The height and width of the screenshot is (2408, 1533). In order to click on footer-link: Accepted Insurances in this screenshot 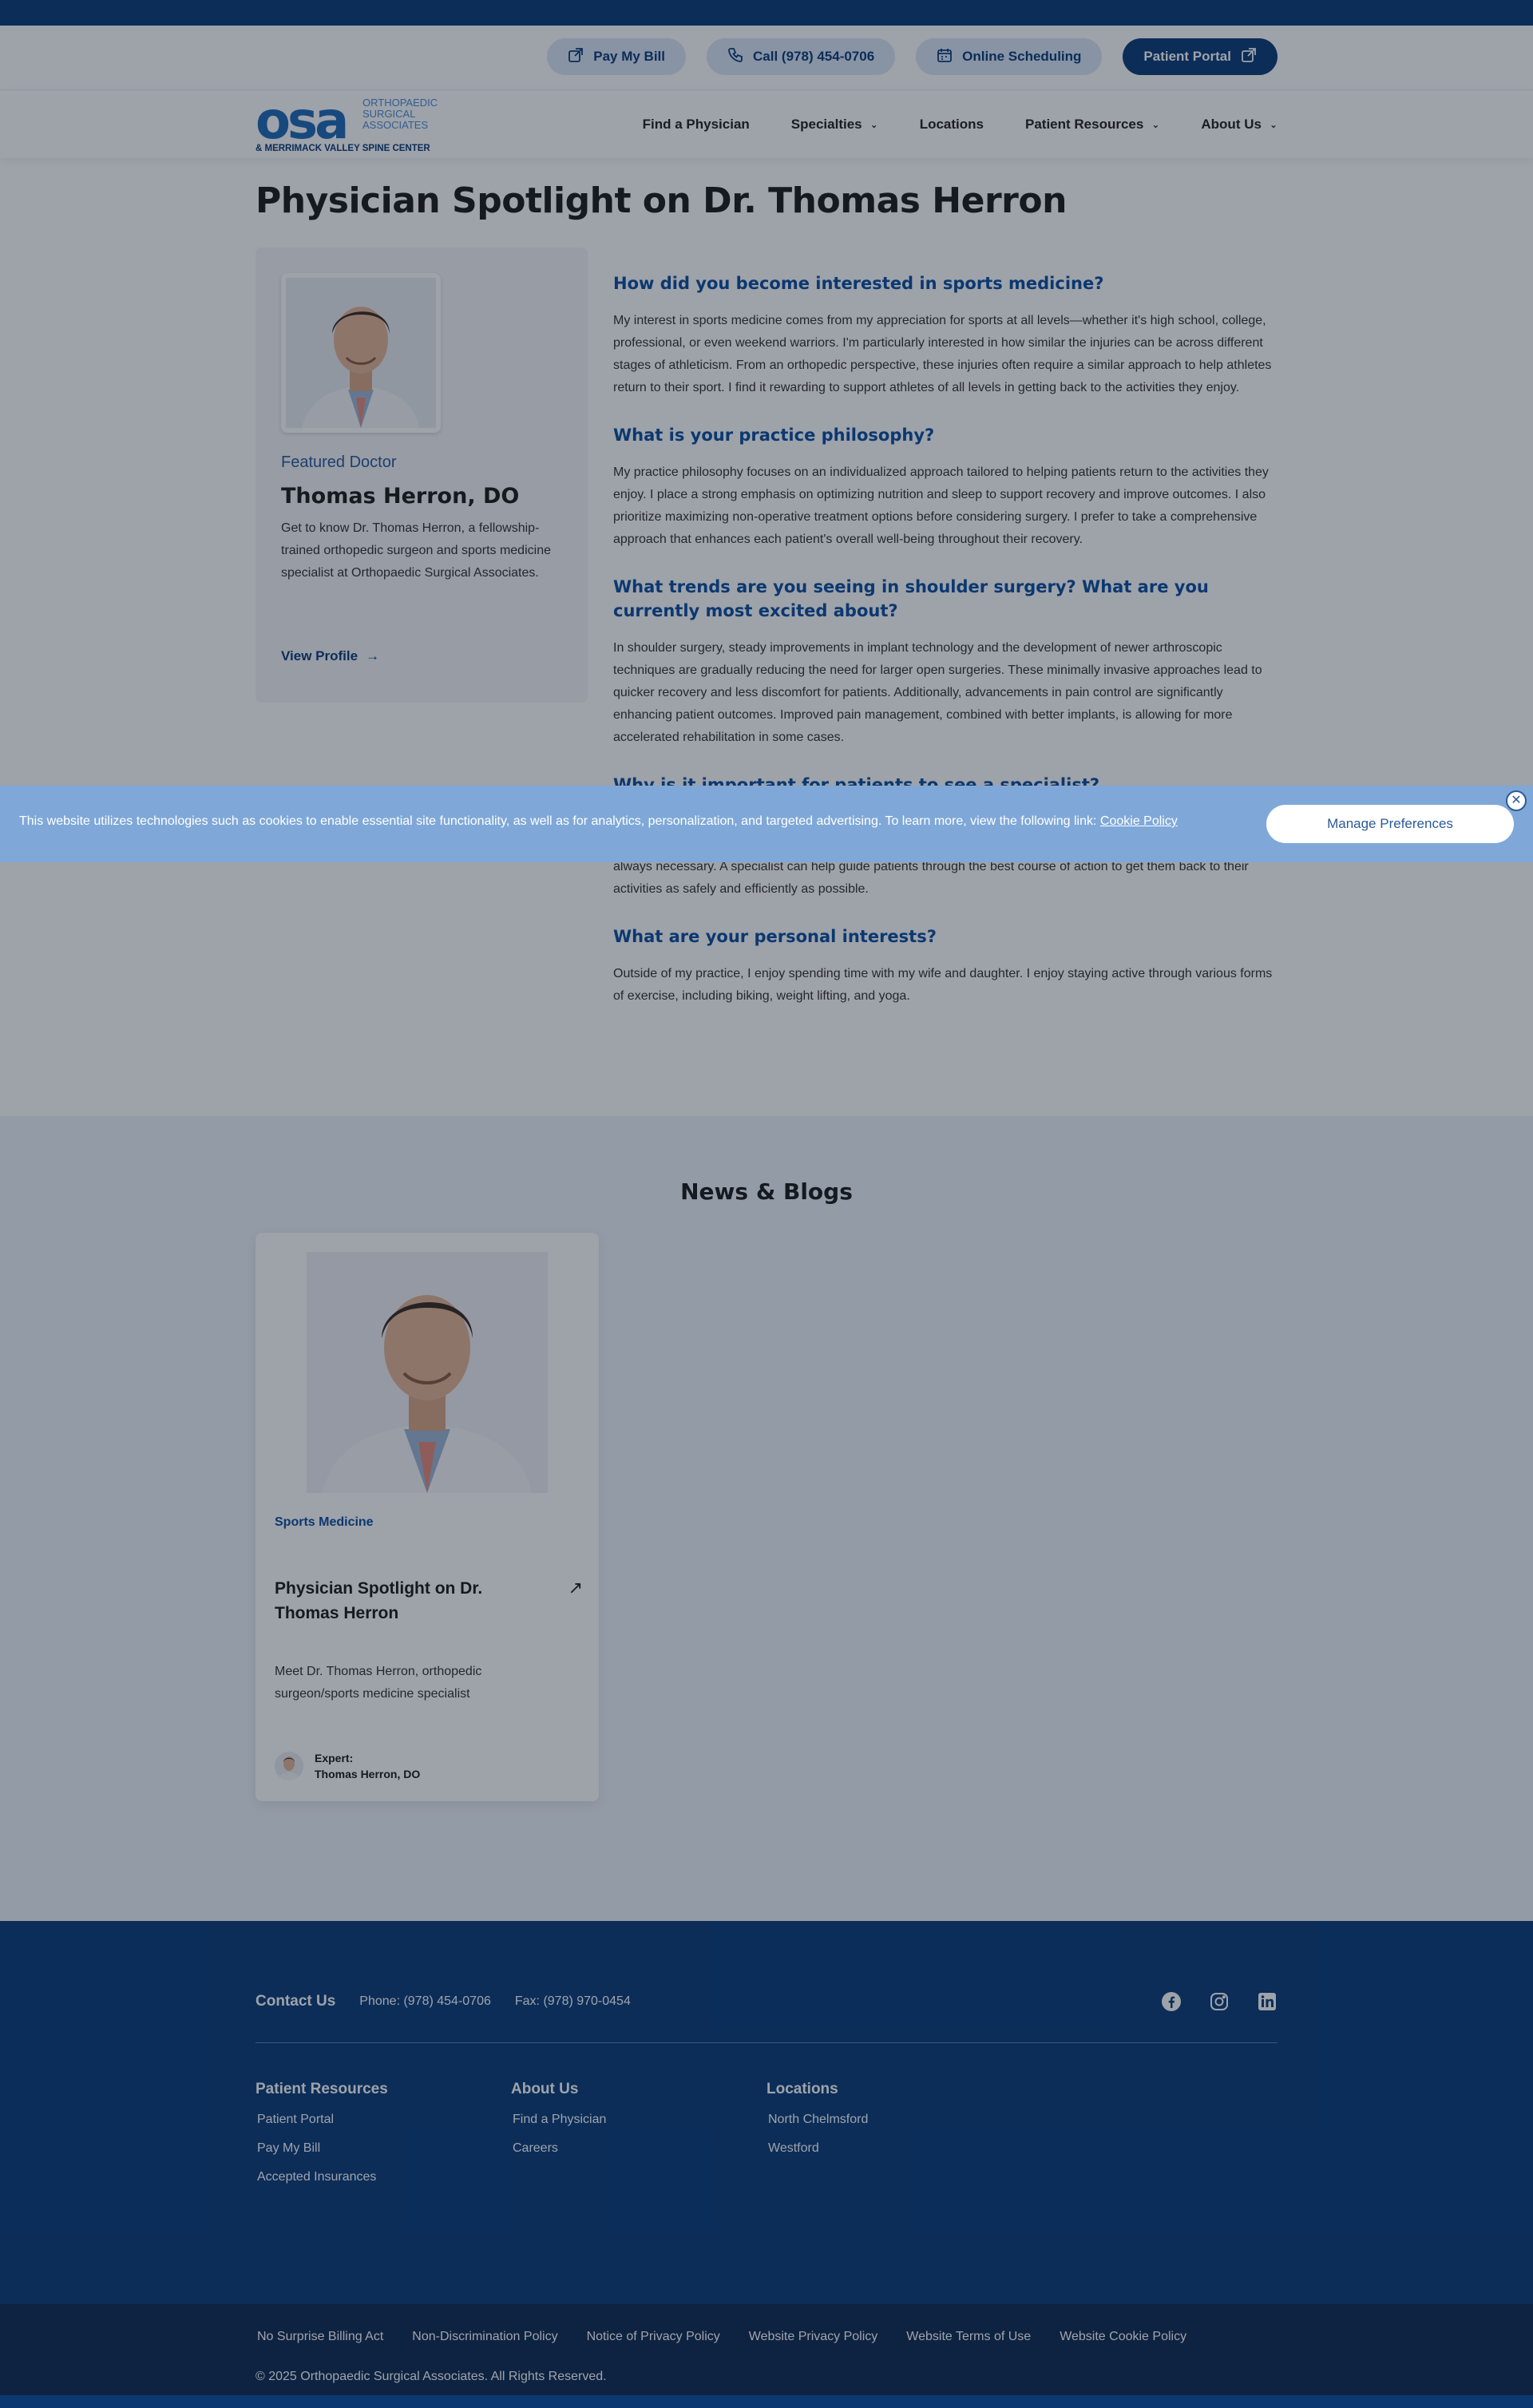, I will do `click(322, 2177)`.